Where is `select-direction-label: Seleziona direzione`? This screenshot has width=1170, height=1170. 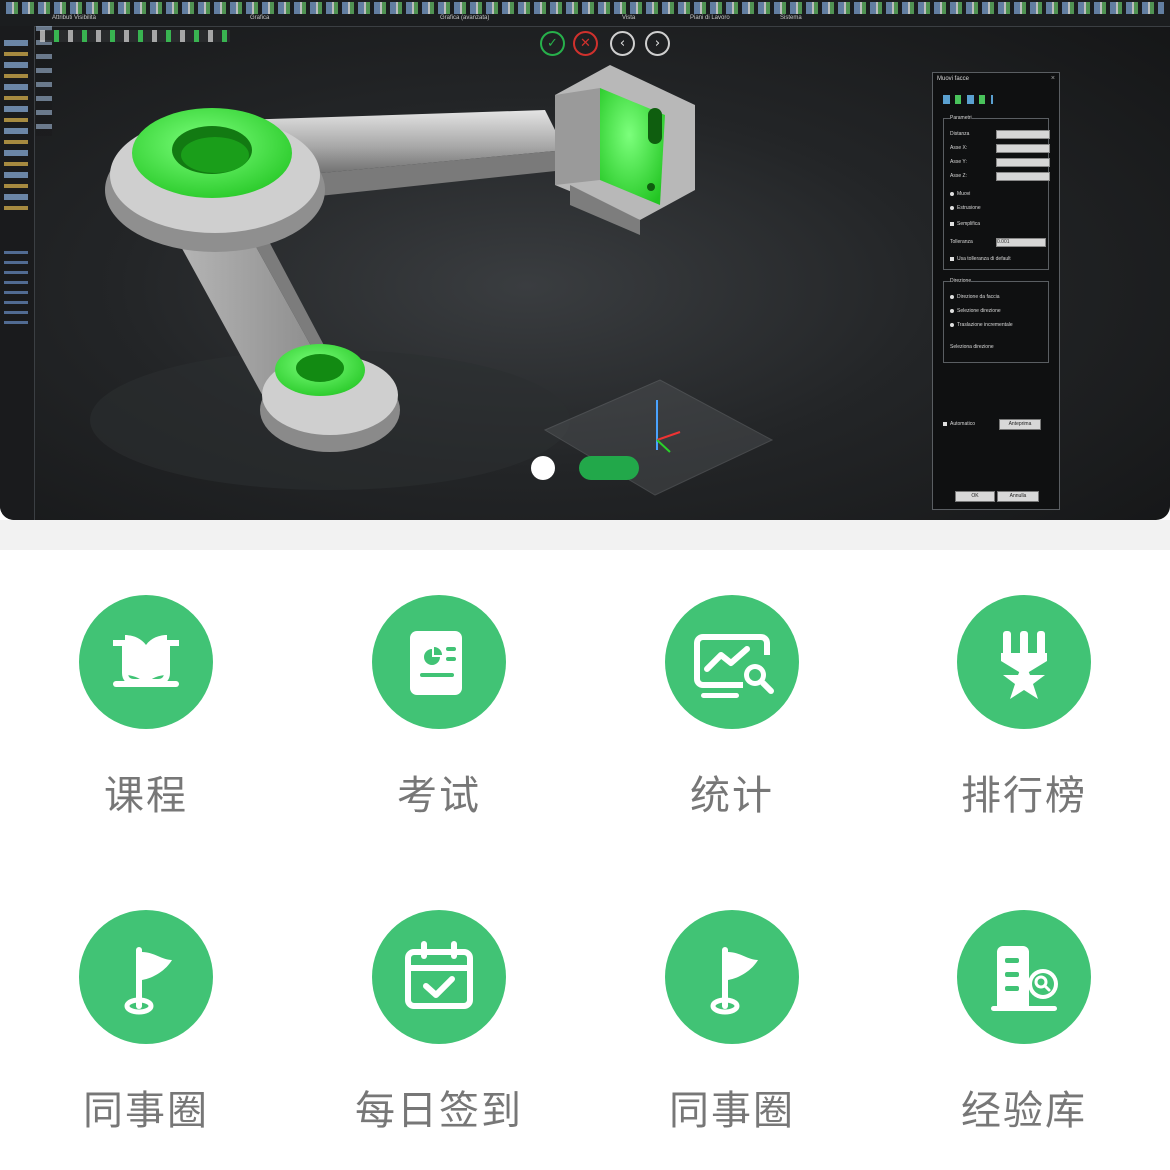 select-direction-label: Seleziona direzione is located at coordinates (972, 347).